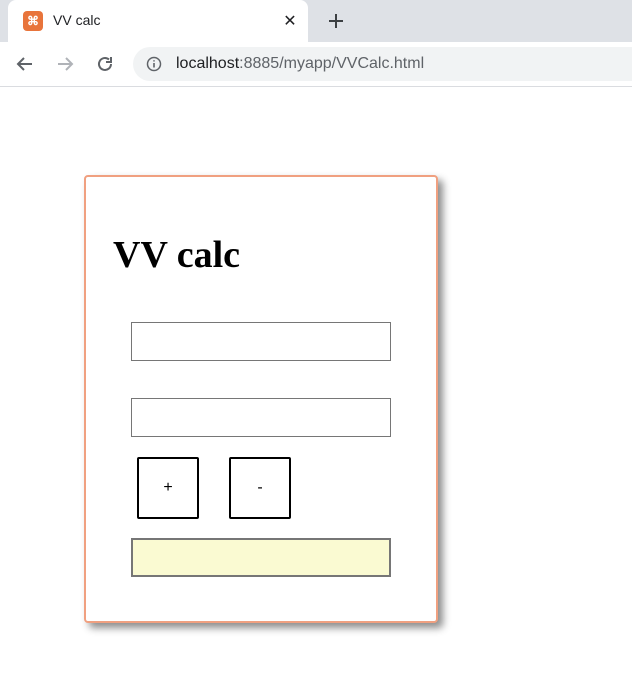 The image size is (632, 685). What do you see at coordinates (261, 417) in the screenshot?
I see `second-number-input` at bounding box center [261, 417].